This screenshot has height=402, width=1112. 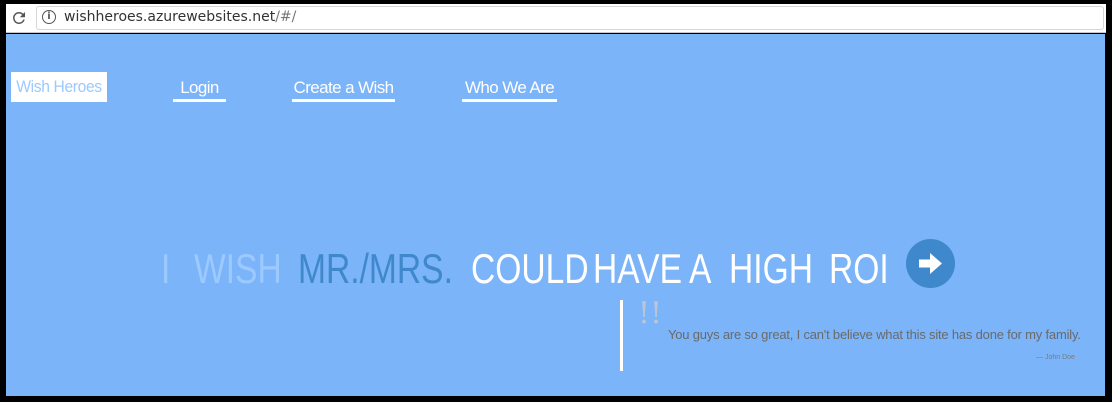 I want to click on brand-label: Wish Heroes, so click(x=59, y=86).